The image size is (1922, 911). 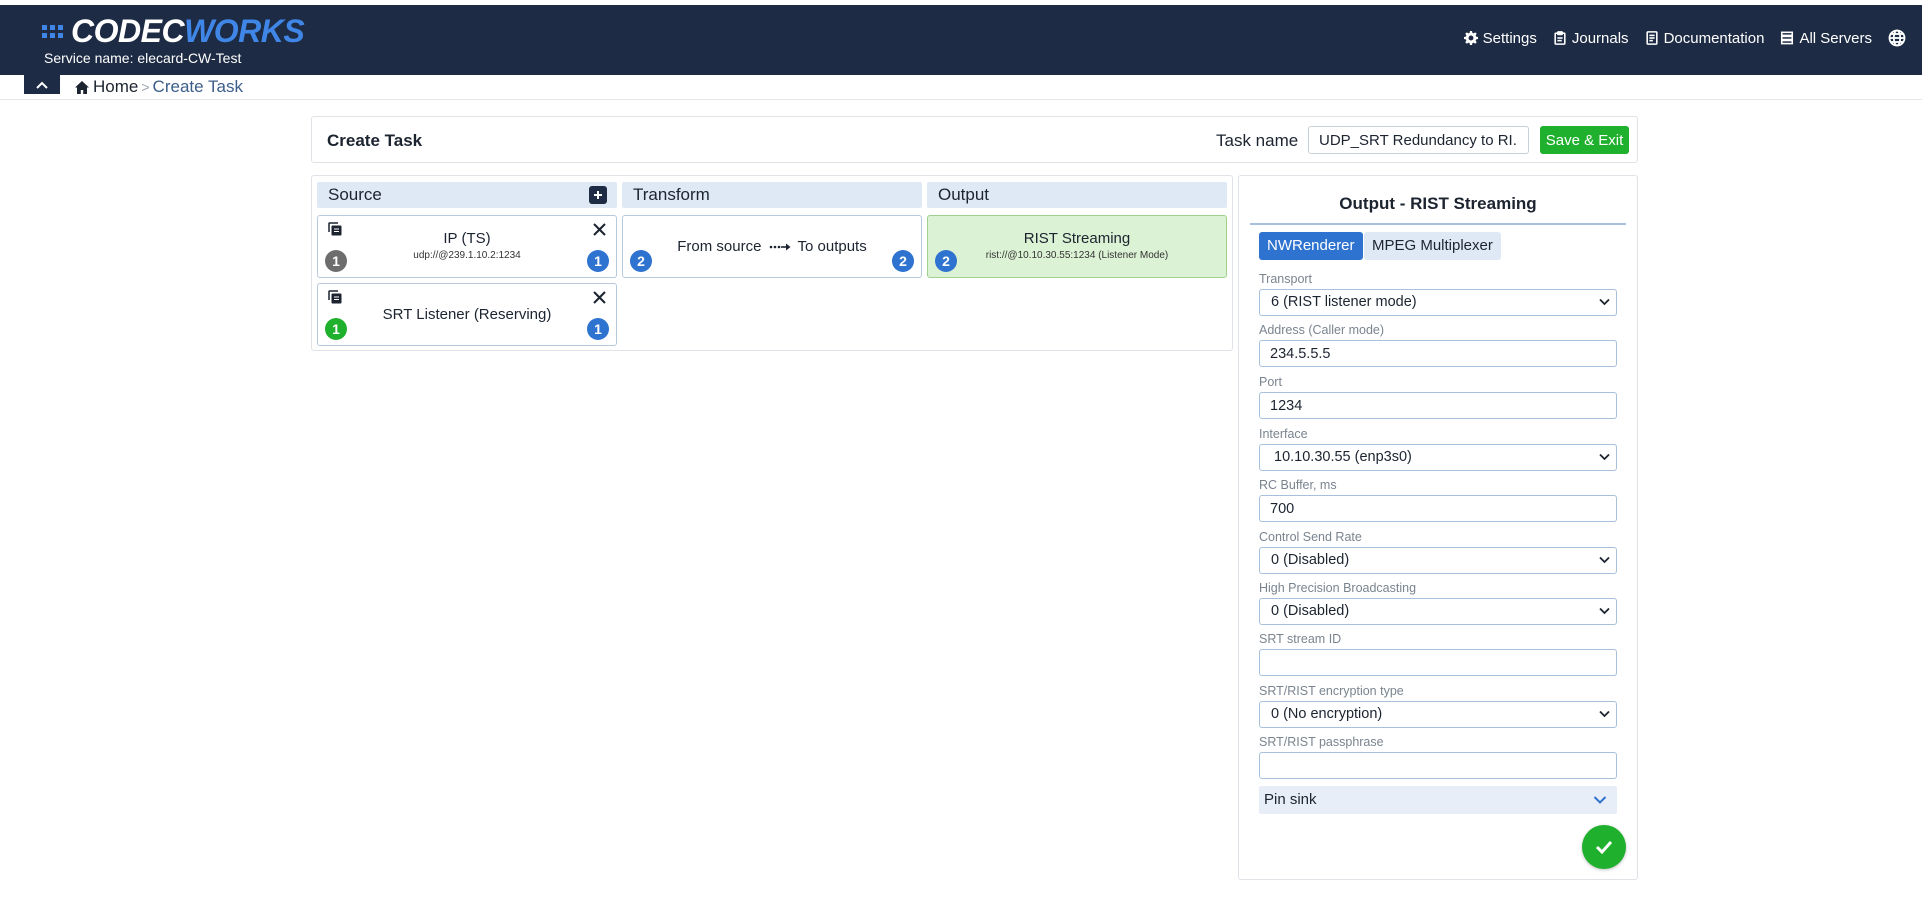 I want to click on nav-all-servers: All Servers, so click(x=1826, y=38).